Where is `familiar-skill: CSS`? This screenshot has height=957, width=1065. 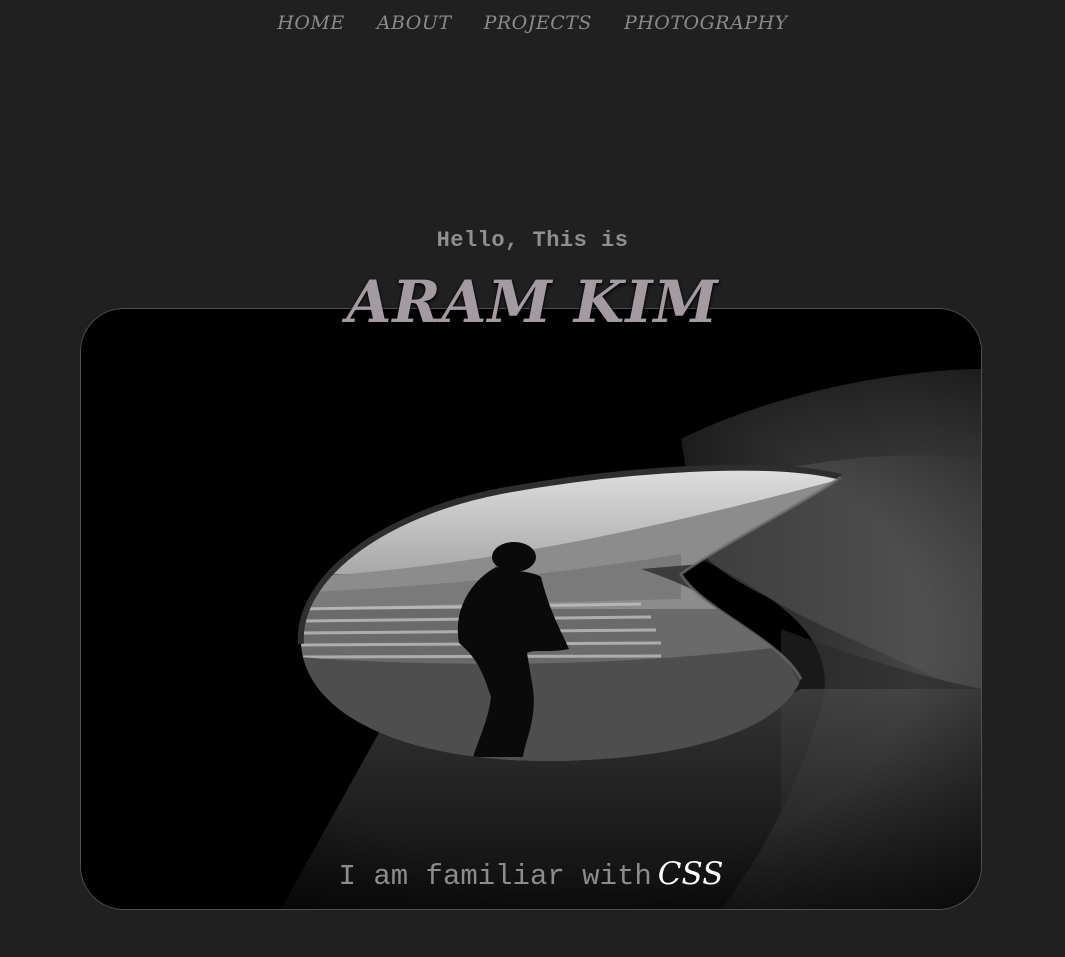 familiar-skill: CSS is located at coordinates (690, 874).